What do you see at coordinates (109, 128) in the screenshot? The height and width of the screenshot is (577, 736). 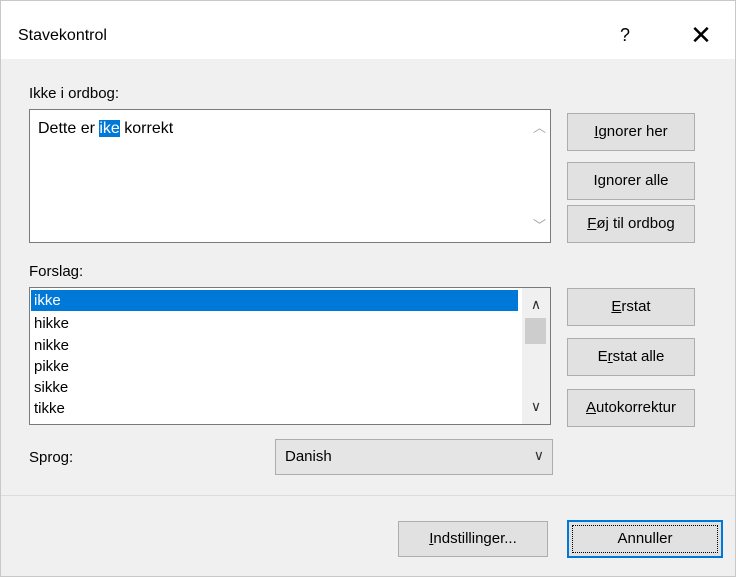 I see `misspelled-word: ike` at bounding box center [109, 128].